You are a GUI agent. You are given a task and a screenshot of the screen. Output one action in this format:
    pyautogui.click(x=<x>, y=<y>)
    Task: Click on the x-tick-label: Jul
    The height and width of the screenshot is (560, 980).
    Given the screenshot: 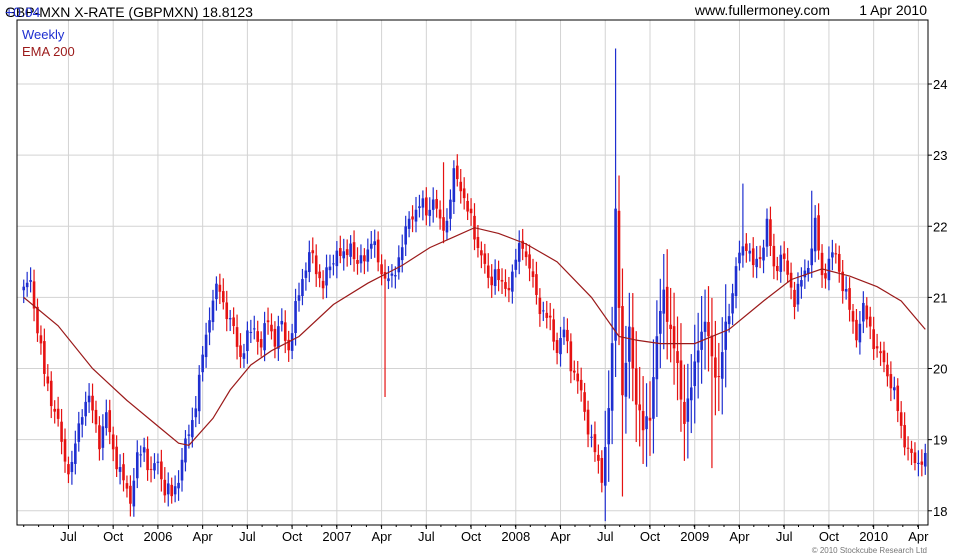 What is the action you would take?
    pyautogui.click(x=784, y=536)
    